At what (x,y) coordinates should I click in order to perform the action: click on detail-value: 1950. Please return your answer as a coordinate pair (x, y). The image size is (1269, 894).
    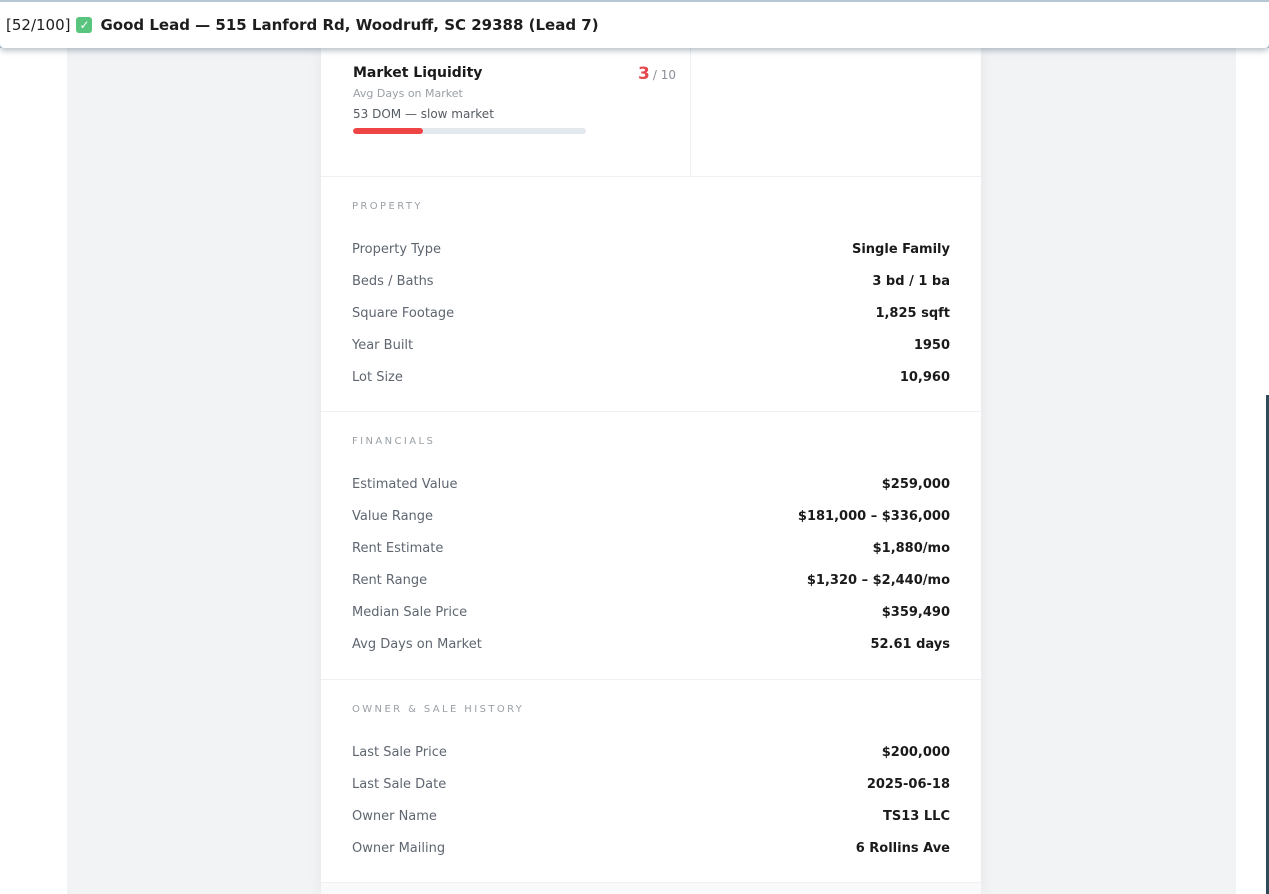
    Looking at the image, I should click on (931, 345).